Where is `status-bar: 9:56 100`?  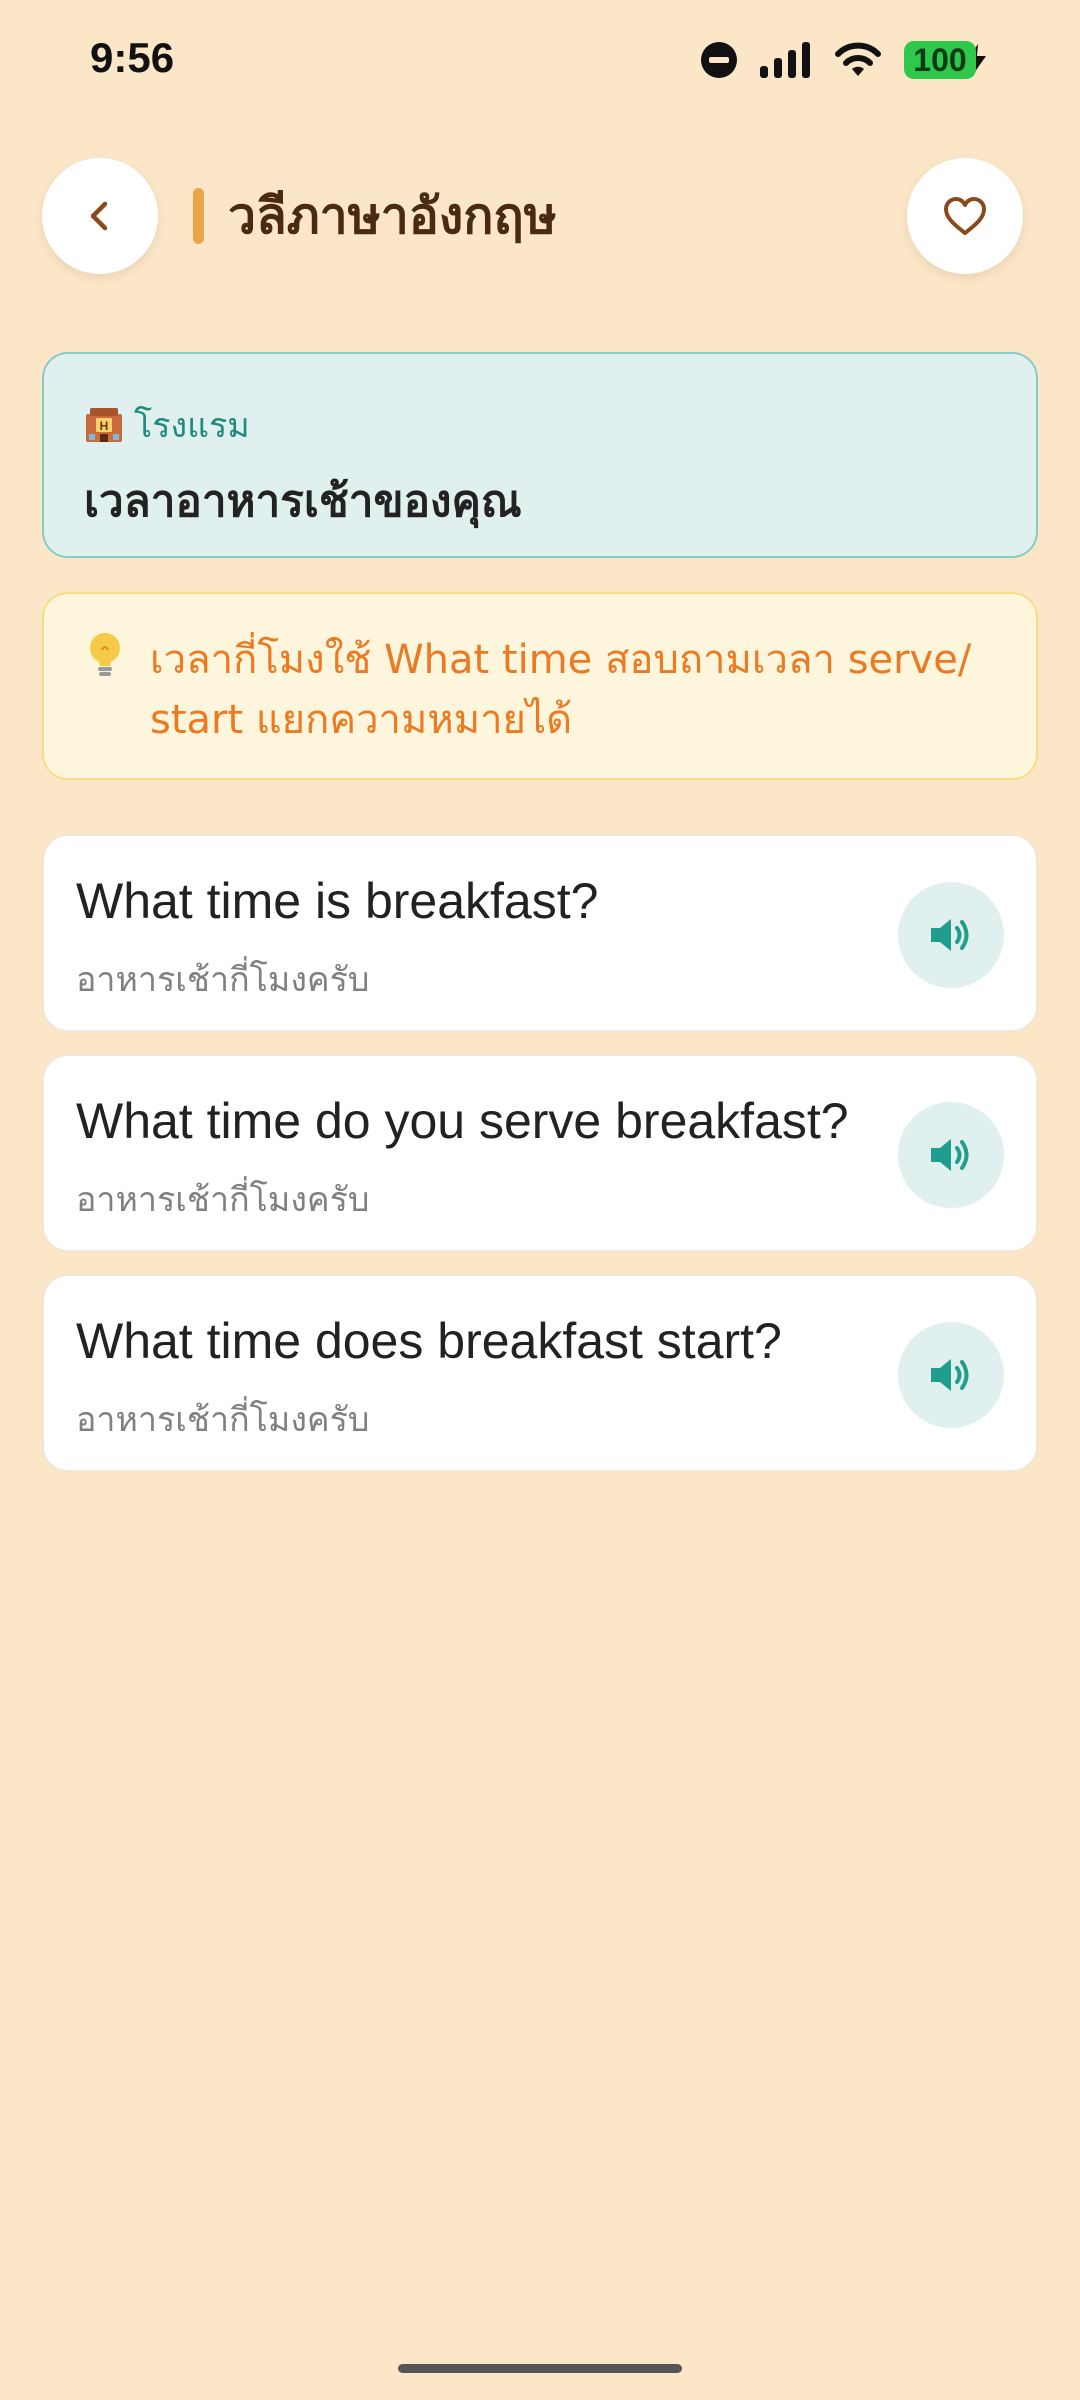
status-bar: 9:56 100 is located at coordinates (540, 60).